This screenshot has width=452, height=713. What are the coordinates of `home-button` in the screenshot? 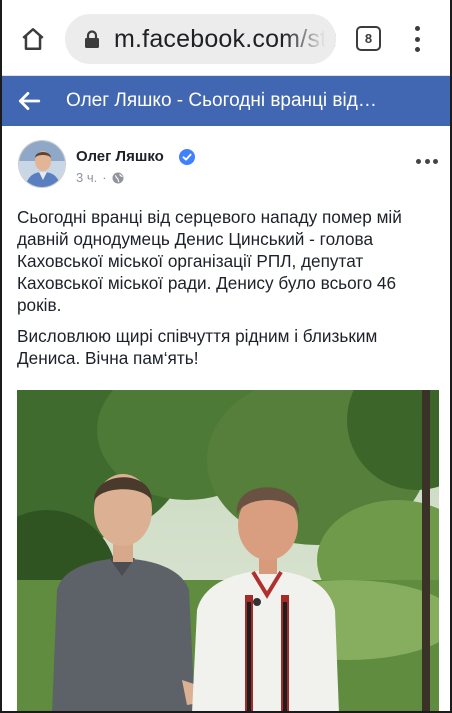 It's located at (33, 39).